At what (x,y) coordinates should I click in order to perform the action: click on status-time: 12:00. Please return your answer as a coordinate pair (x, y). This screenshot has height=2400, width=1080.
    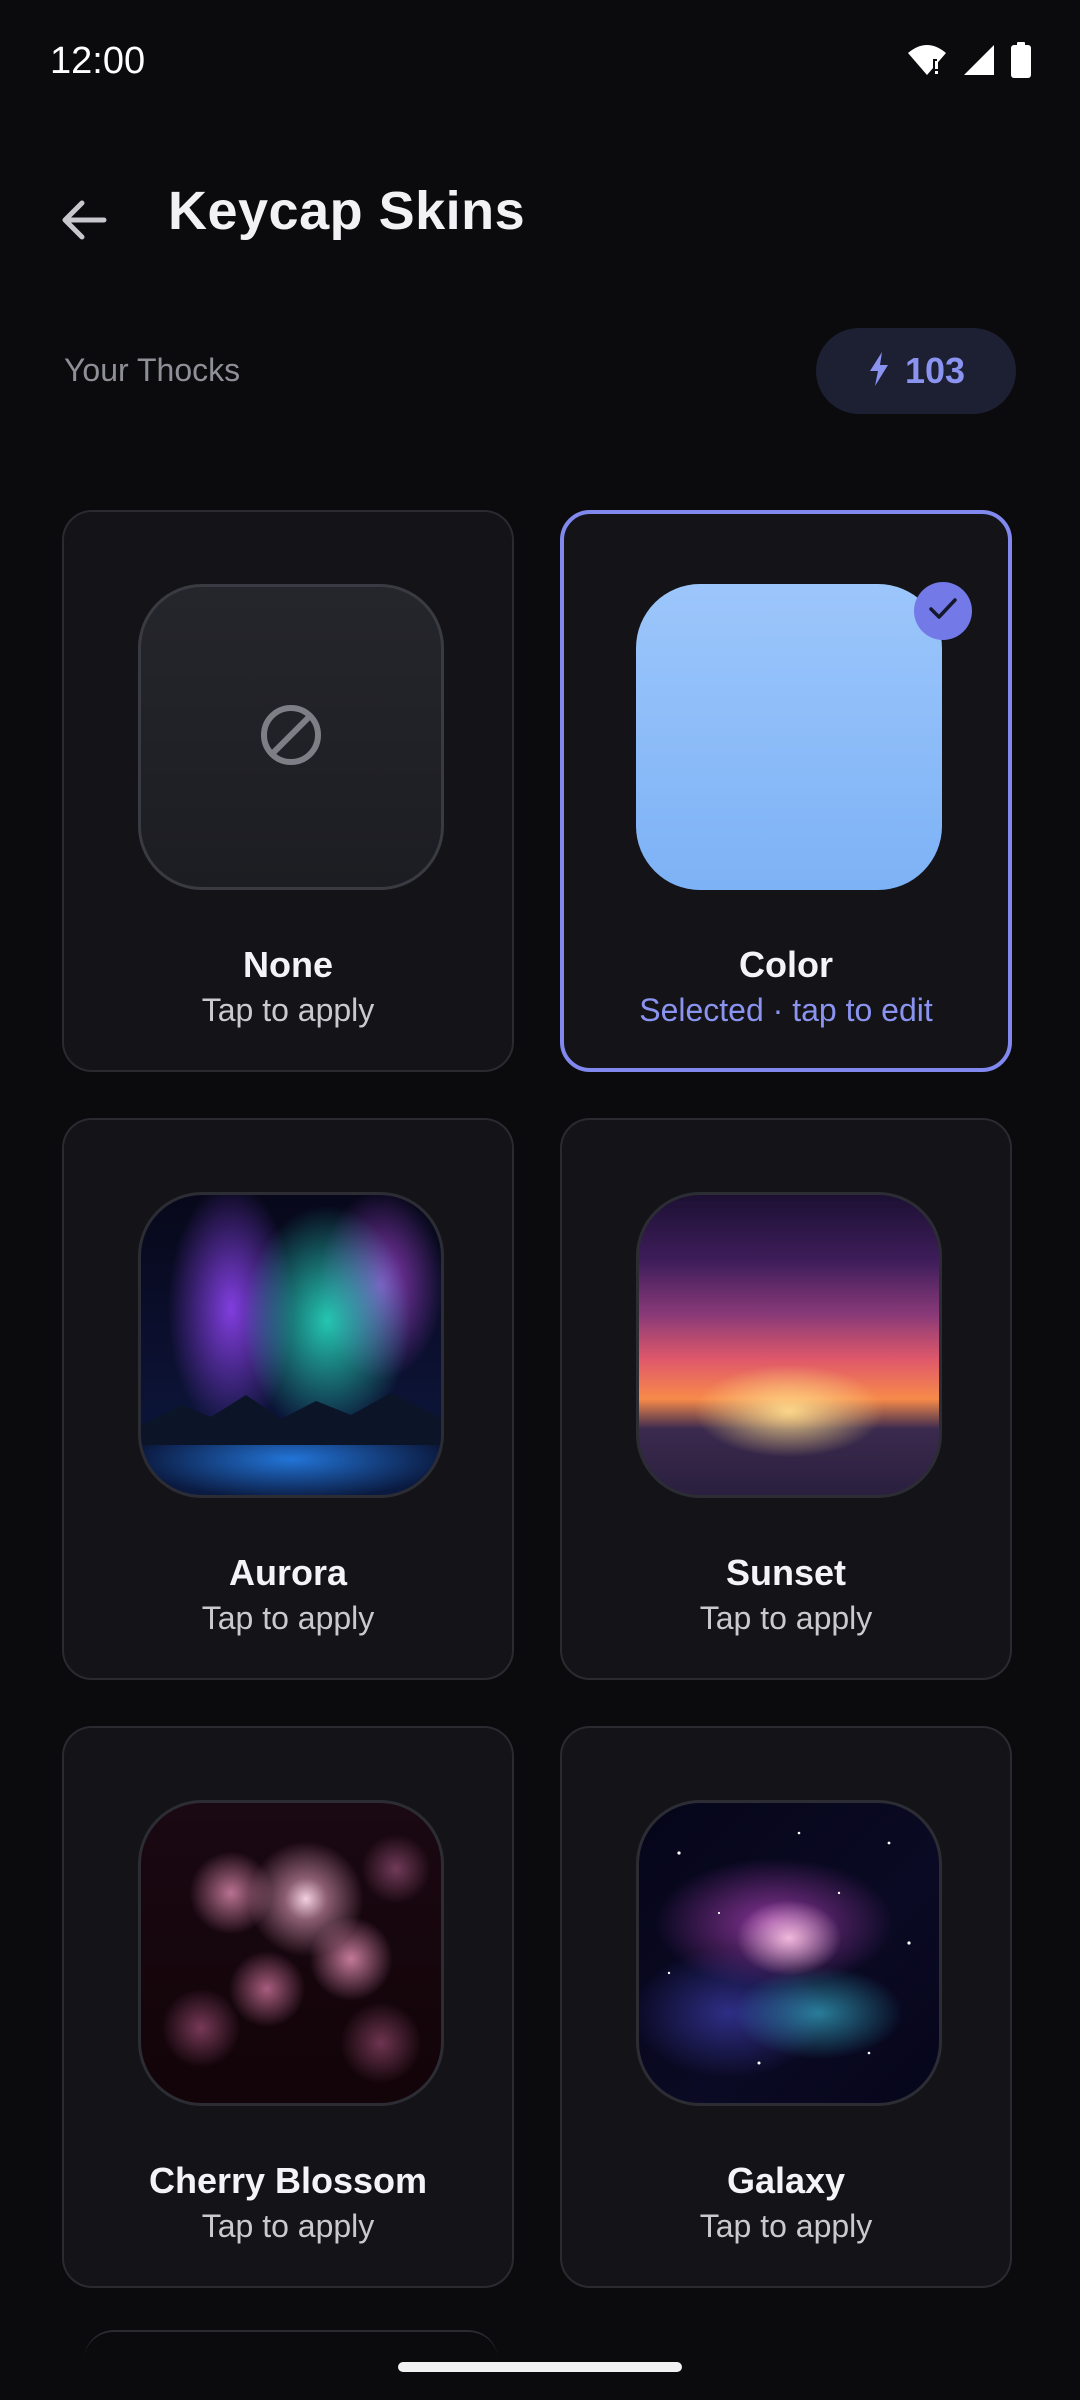
    Looking at the image, I should click on (98, 61).